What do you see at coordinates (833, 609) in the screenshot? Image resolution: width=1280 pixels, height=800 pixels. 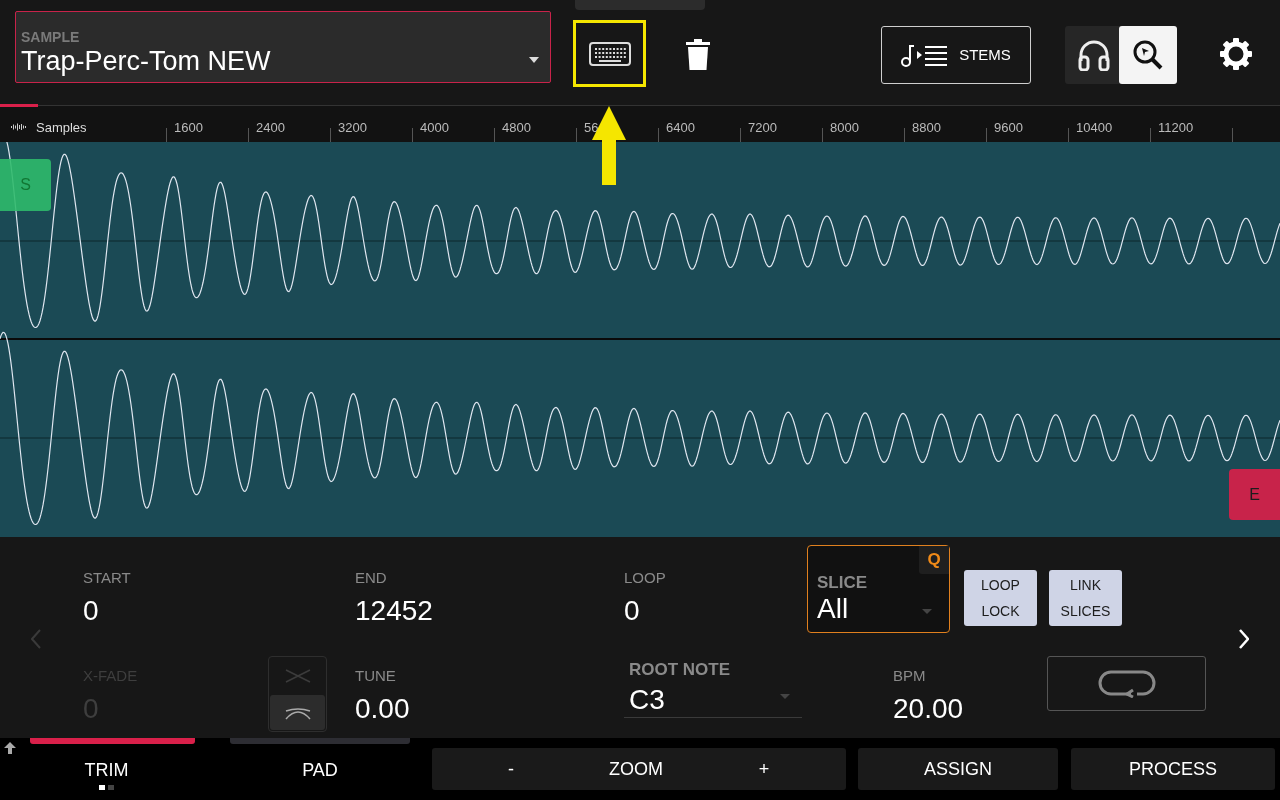 I see `slice-value: All` at bounding box center [833, 609].